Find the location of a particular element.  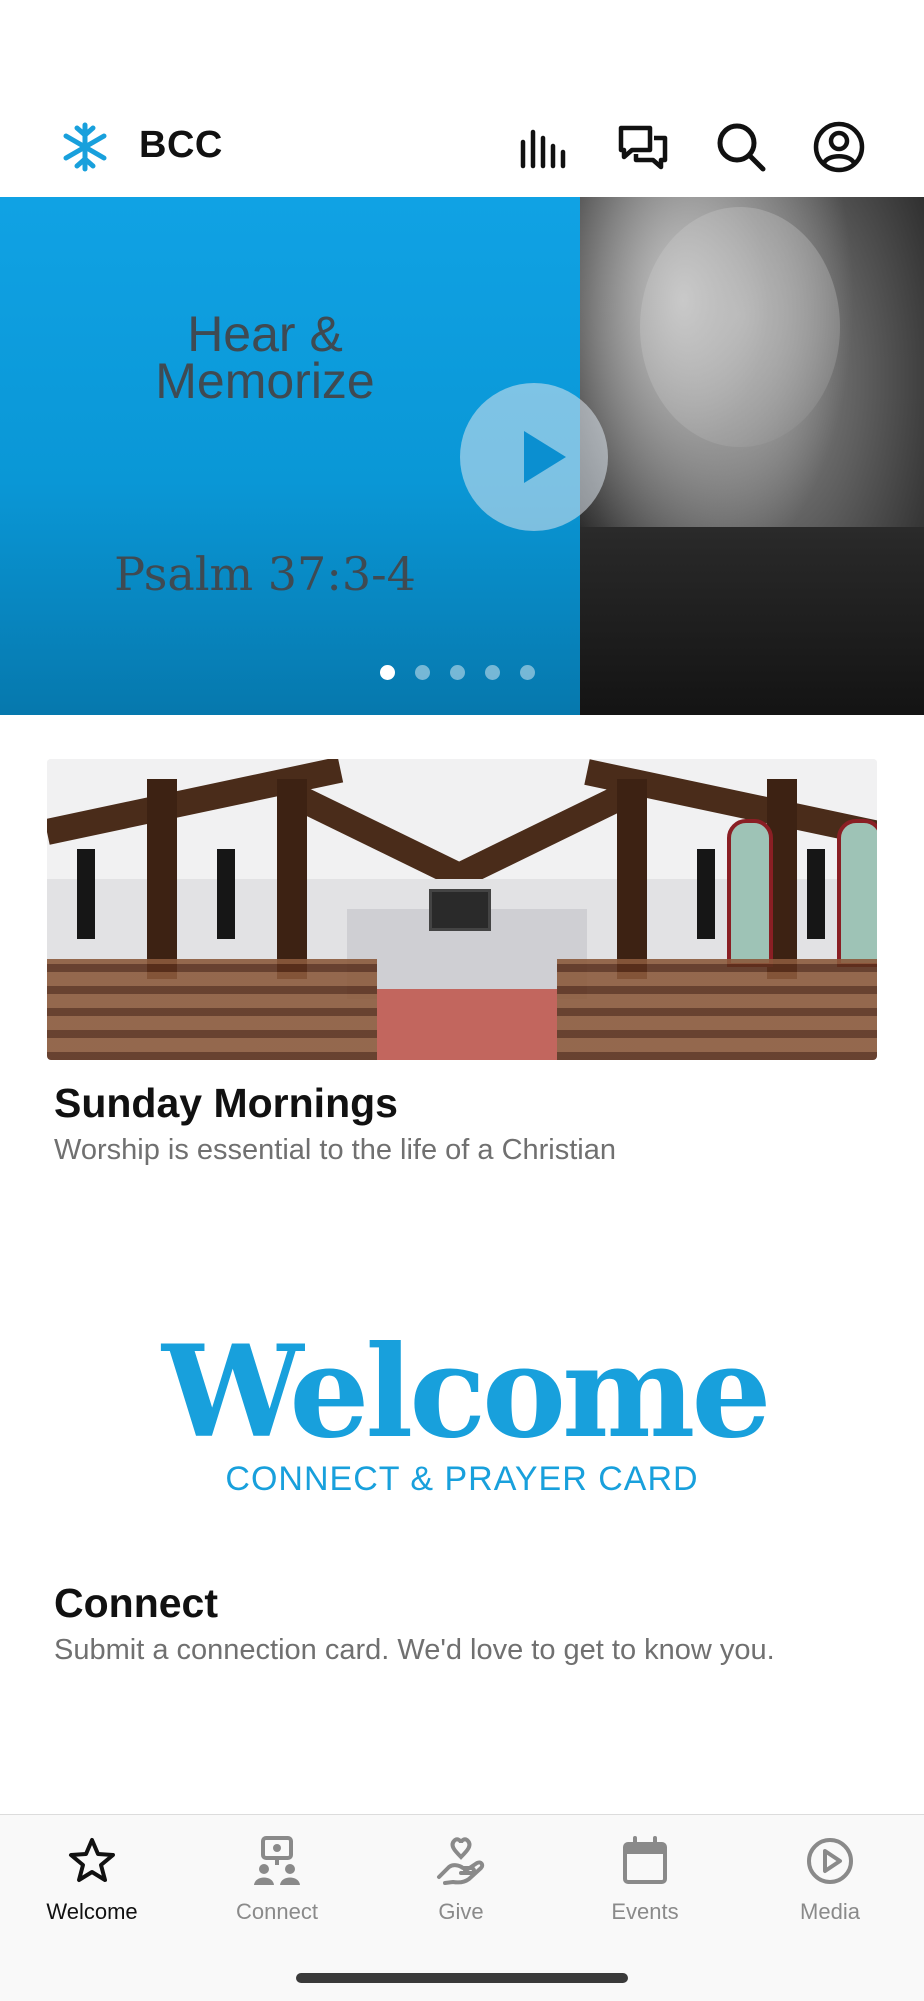

tab-label-events: Events is located at coordinates (645, 1911).